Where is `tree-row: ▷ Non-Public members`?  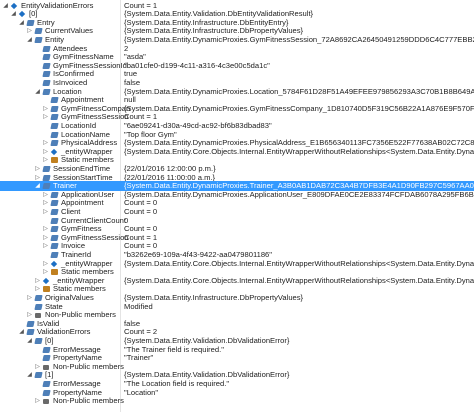
tree-row: ▷ Non-Public members is located at coordinates (237, 401).